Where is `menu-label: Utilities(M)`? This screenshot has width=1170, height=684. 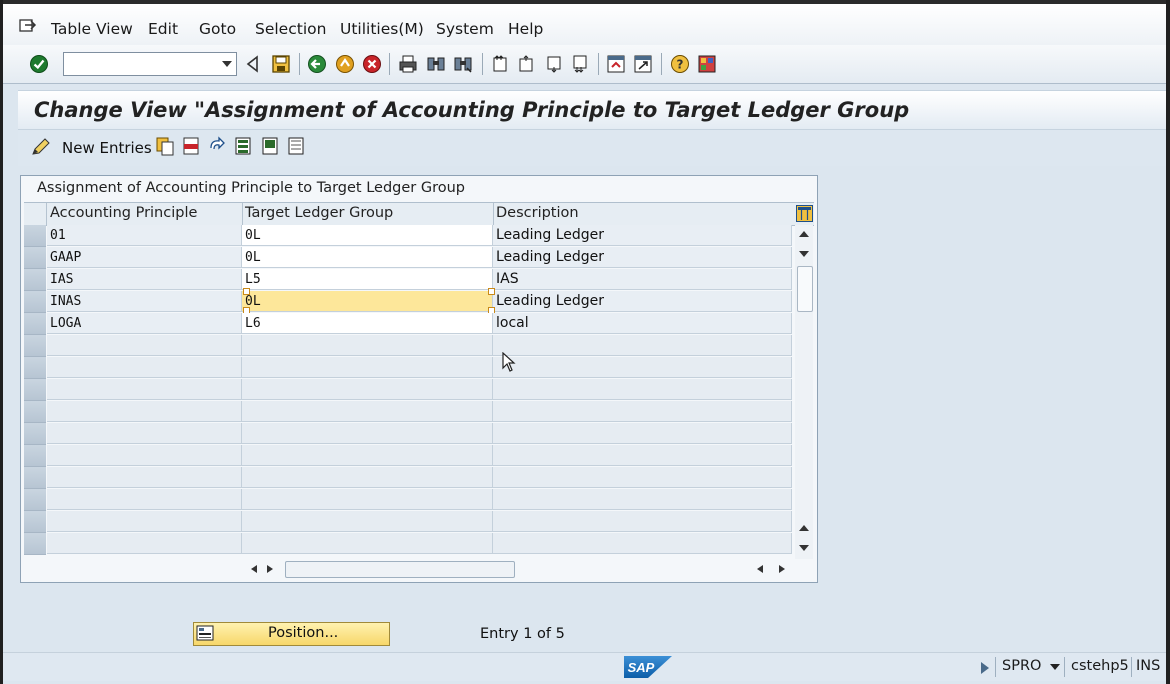
menu-label: Utilities(M) is located at coordinates (382, 29).